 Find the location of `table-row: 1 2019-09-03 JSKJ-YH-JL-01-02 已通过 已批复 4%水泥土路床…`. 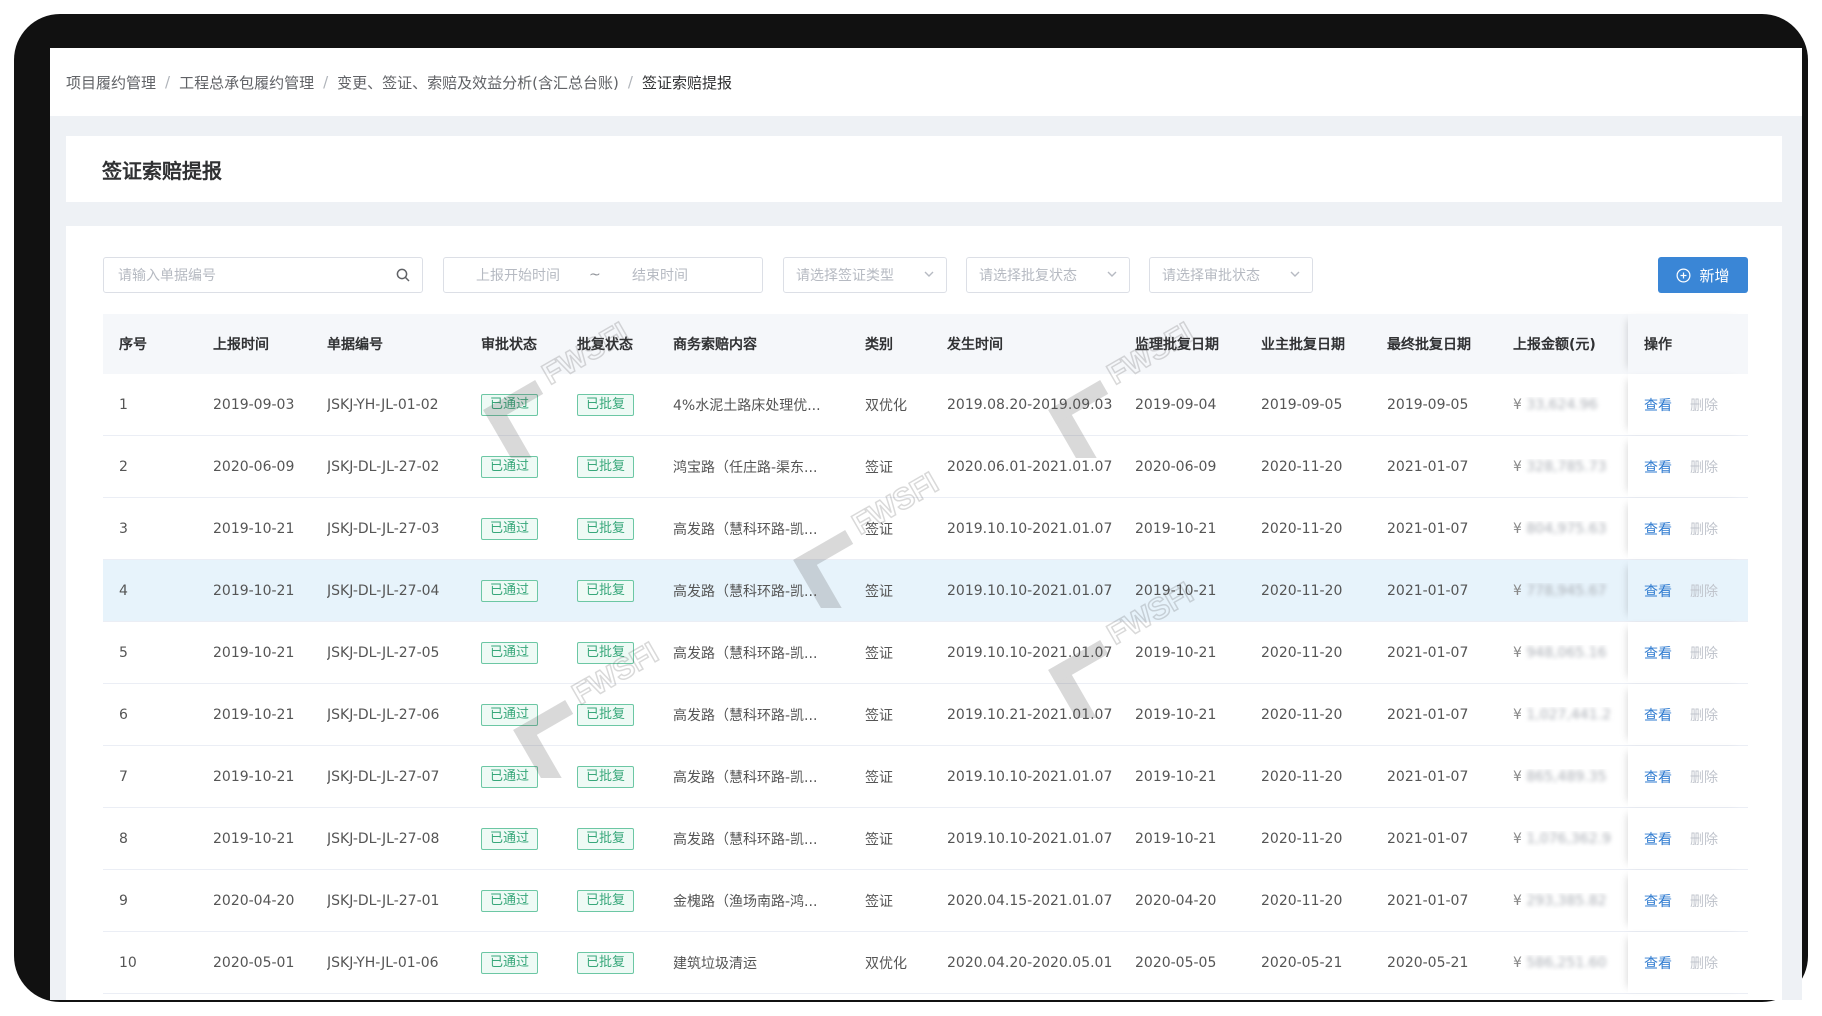

table-row: 1 2019-09-03 JSKJ-YH-JL-01-02 已通过 已批复 4%水泥土路床… is located at coordinates (925, 405).